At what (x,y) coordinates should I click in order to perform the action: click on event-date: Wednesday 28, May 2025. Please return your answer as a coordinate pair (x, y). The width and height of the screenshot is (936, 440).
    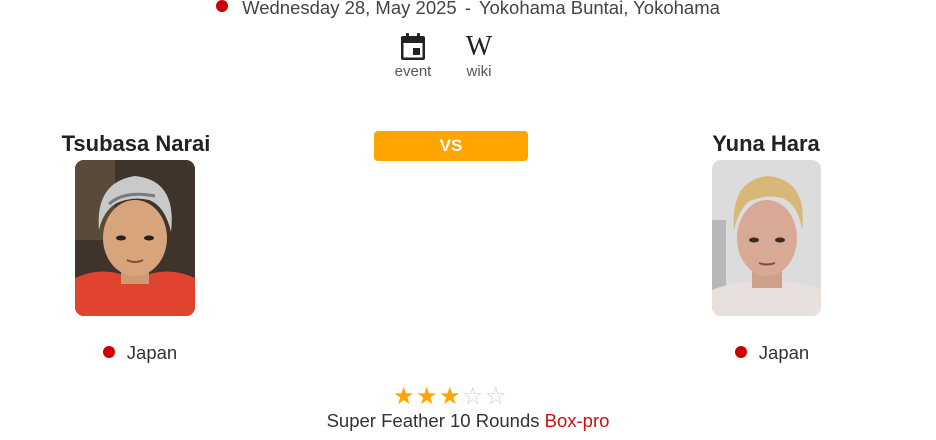
    Looking at the image, I should click on (349, 9).